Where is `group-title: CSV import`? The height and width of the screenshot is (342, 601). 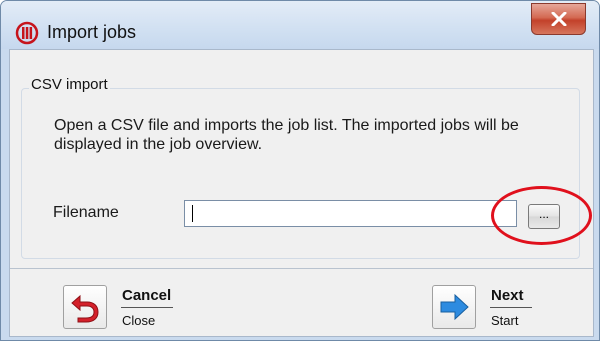
group-title: CSV import is located at coordinates (69, 84).